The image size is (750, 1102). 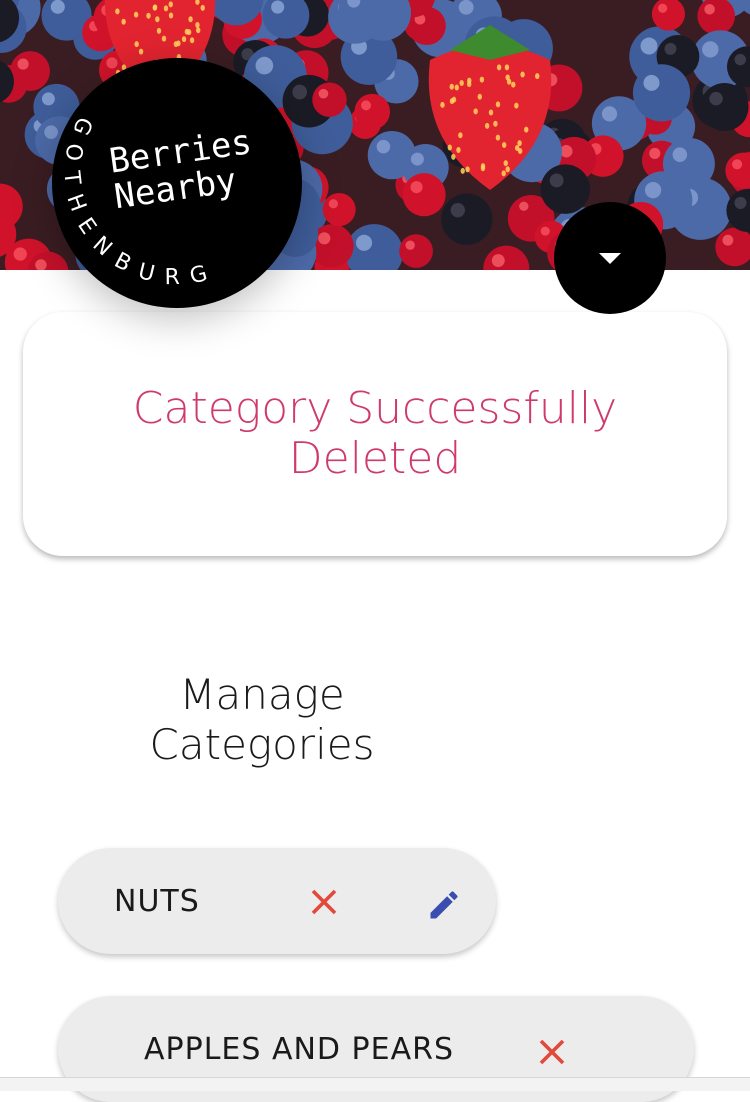 I want to click on notice-message: Category Successfully Deleted, so click(x=375, y=433).